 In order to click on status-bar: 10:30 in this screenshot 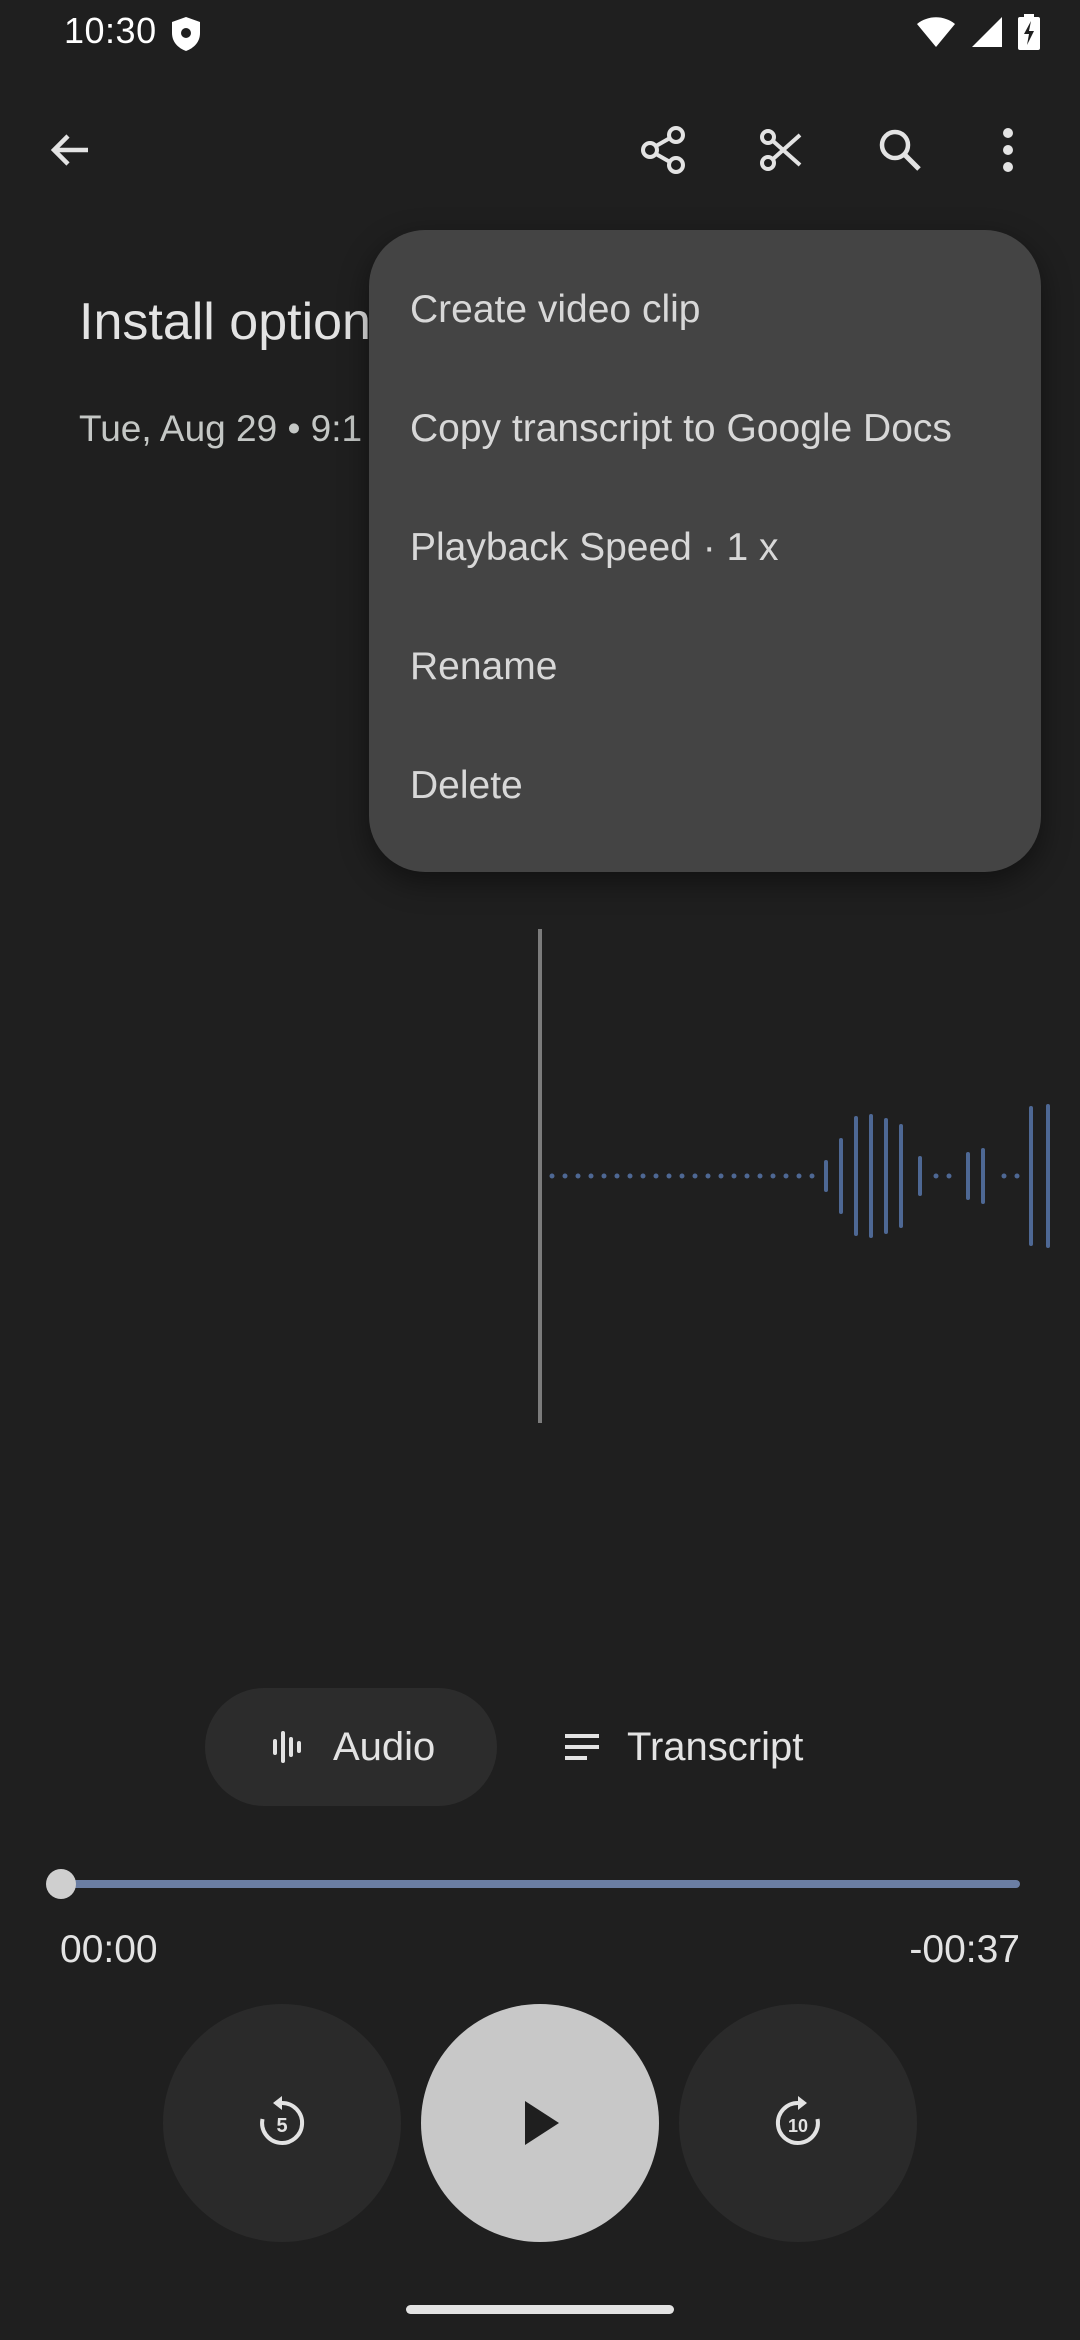, I will do `click(540, 33)`.